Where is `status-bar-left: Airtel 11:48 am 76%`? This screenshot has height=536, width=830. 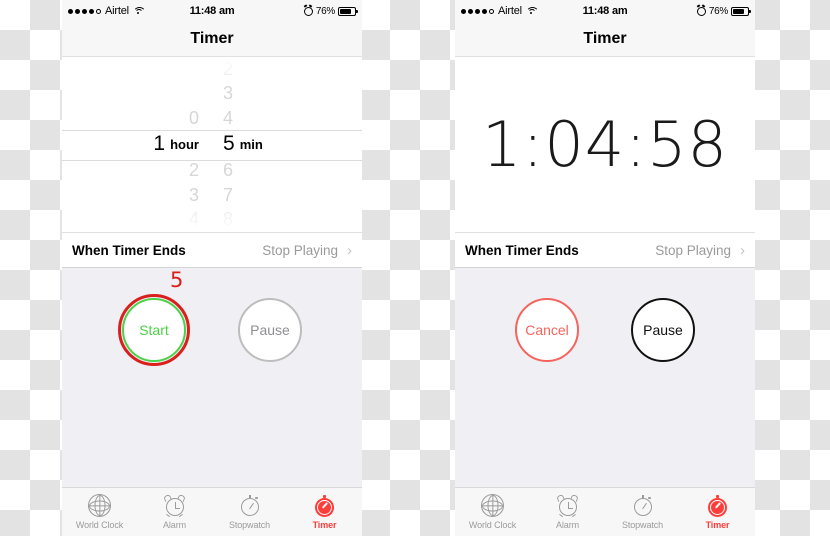 status-bar-left: Airtel 11:48 am 76% is located at coordinates (212, 11).